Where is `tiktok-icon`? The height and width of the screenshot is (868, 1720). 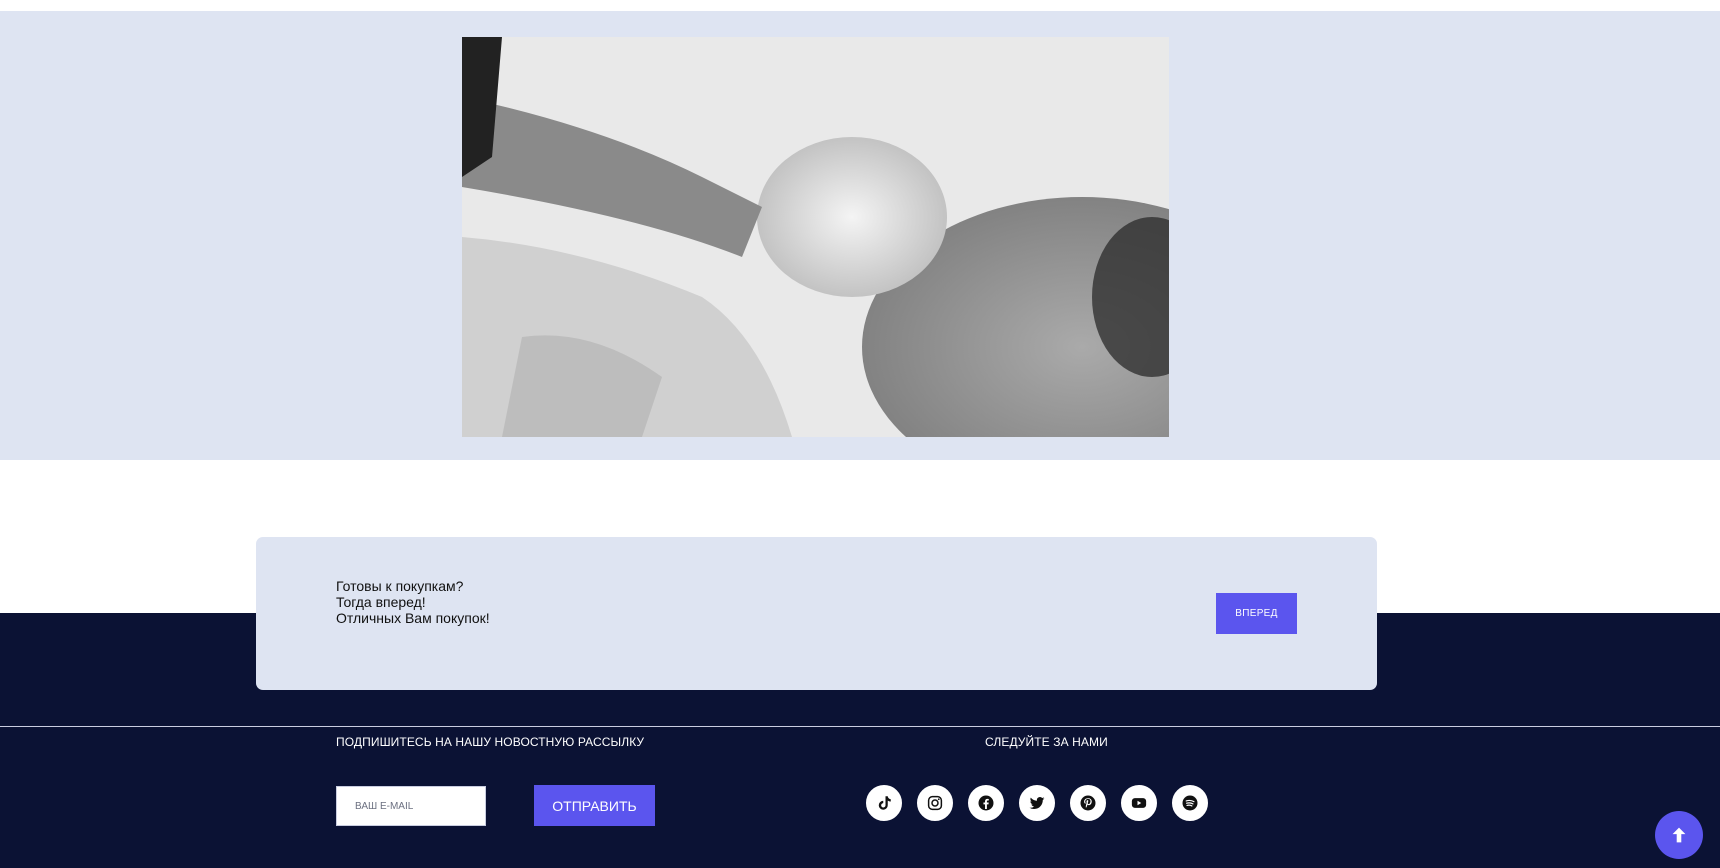 tiktok-icon is located at coordinates (884, 803).